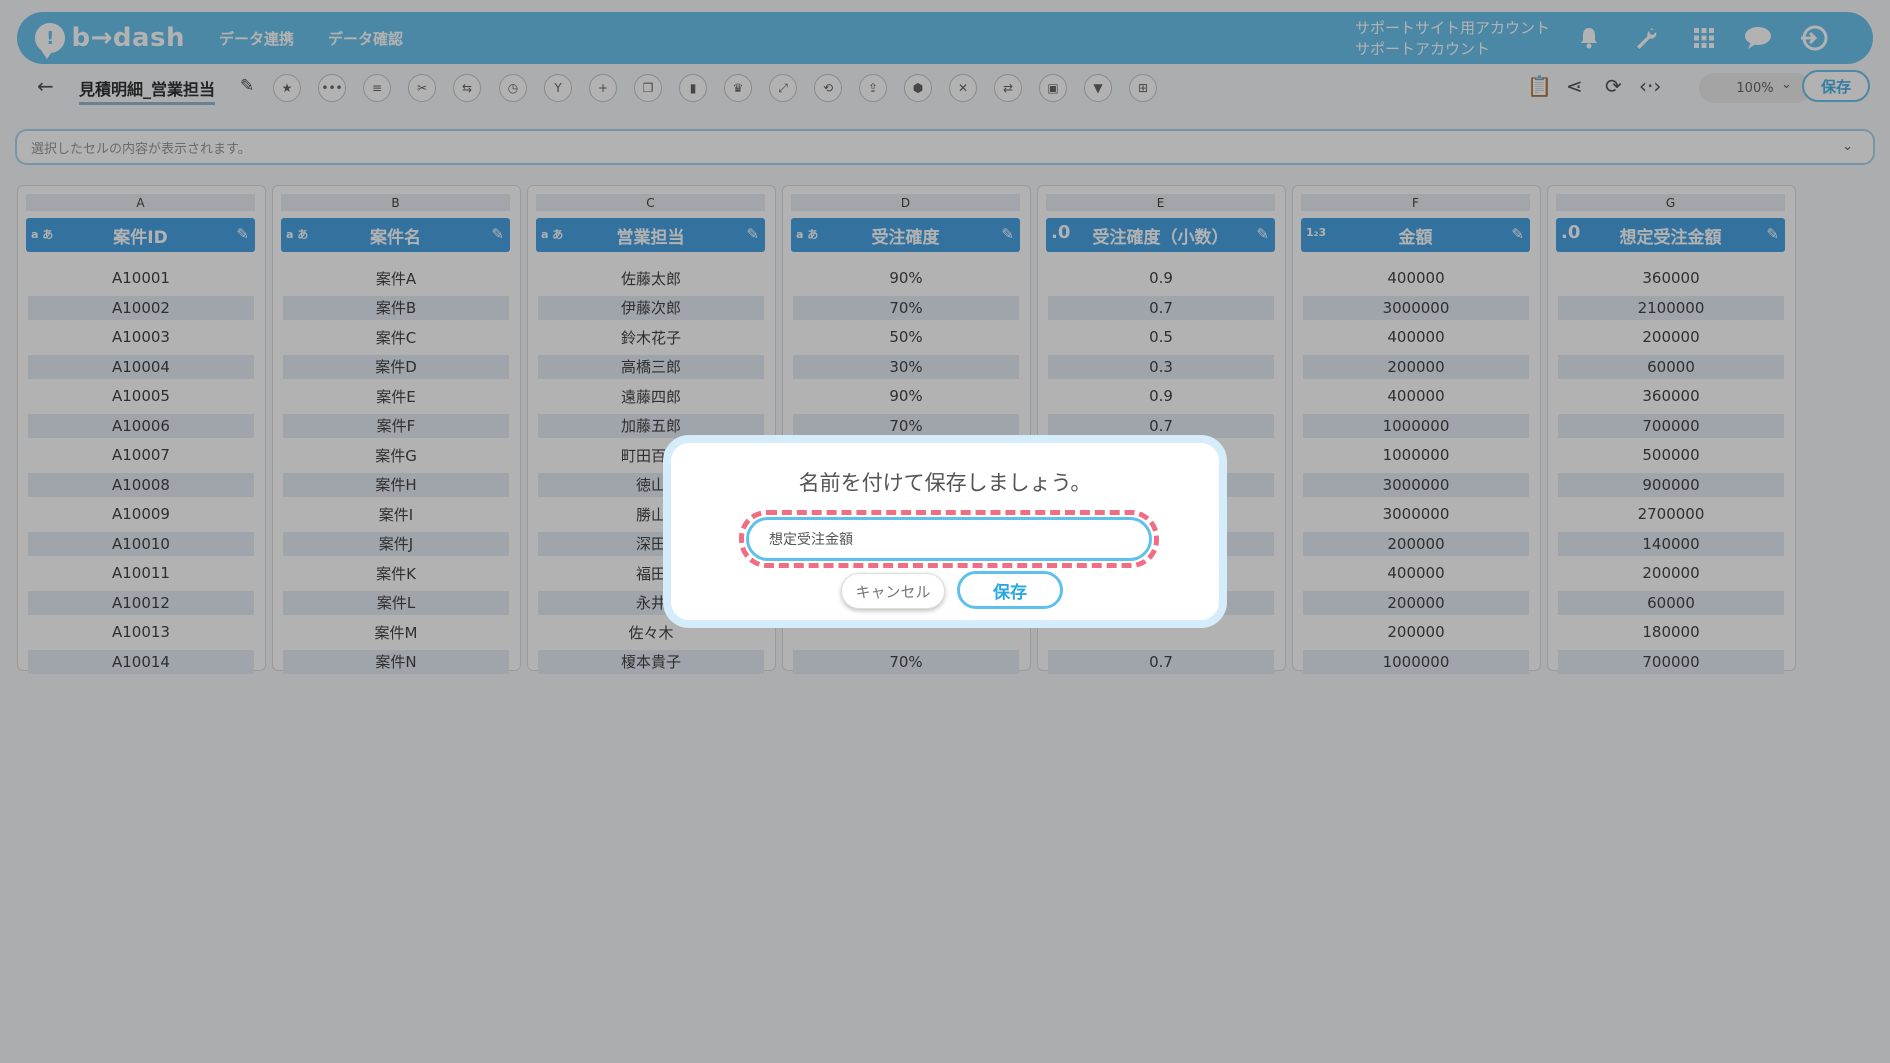  What do you see at coordinates (945, 483) in the screenshot?
I see `dialog-title: 名前を付けて保存しましょう。` at bounding box center [945, 483].